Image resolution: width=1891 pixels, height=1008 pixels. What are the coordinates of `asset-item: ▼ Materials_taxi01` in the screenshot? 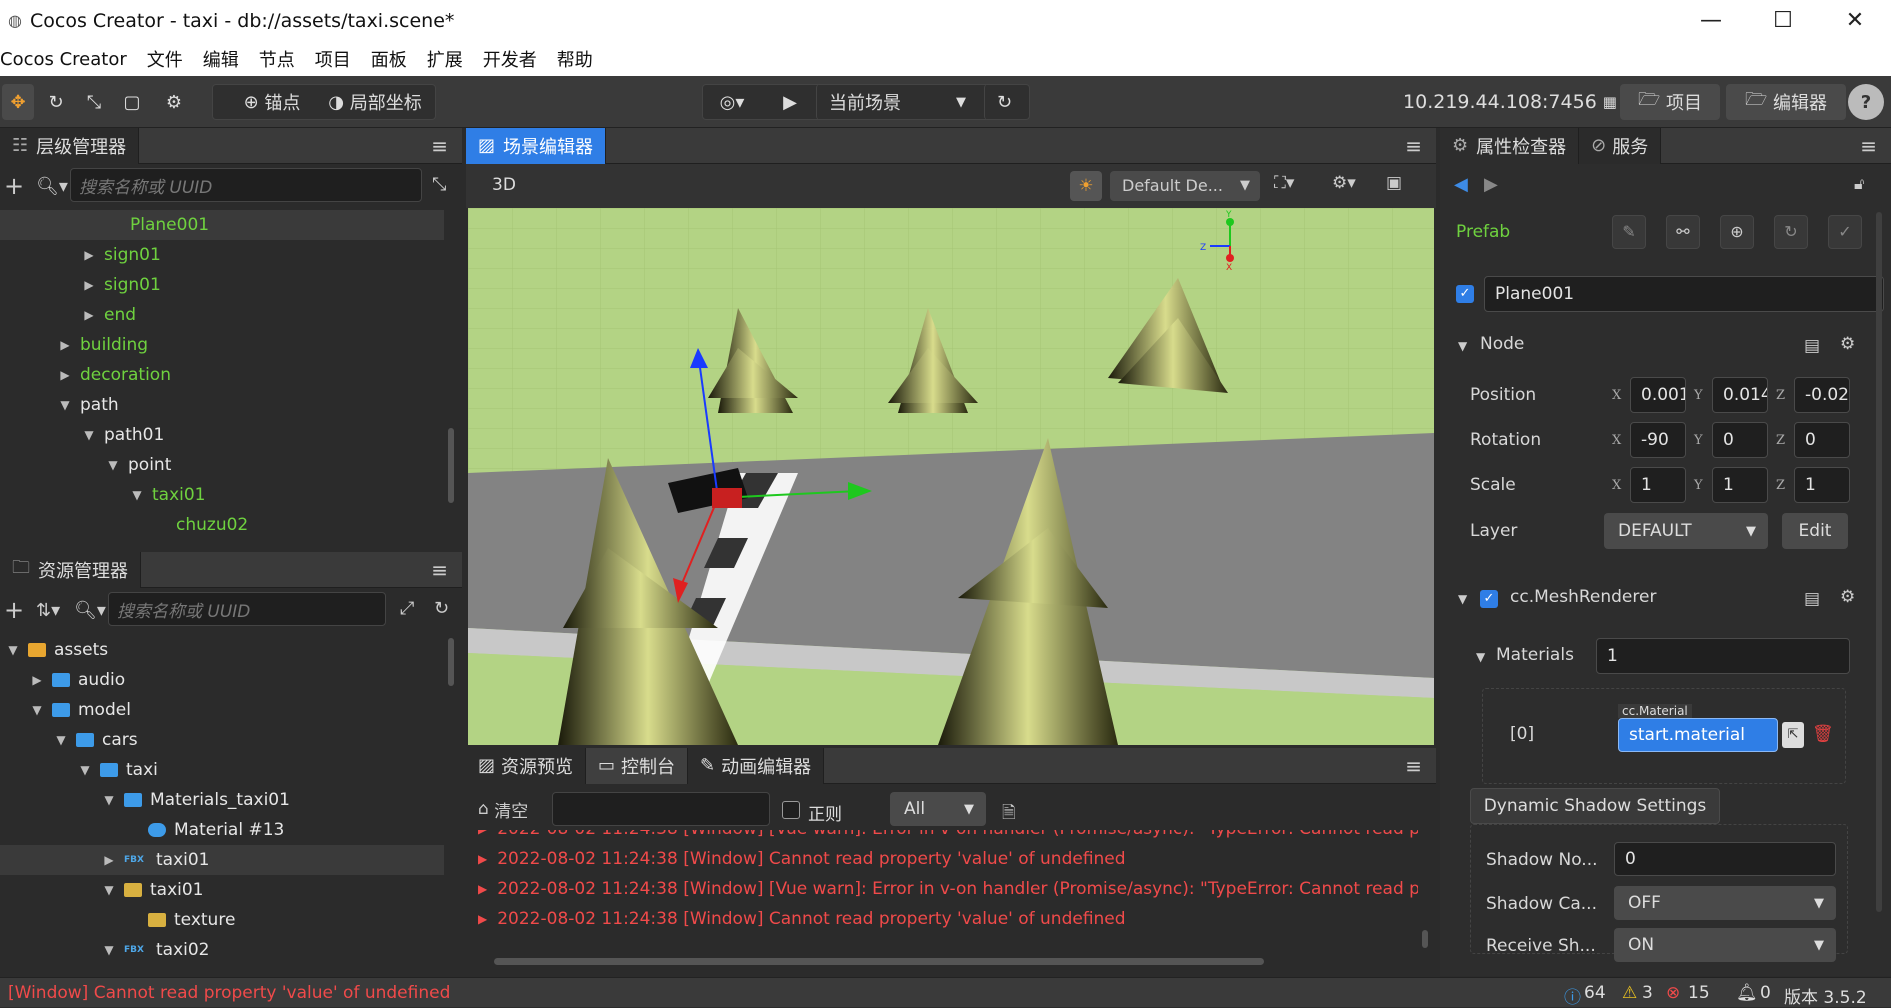 It's located at (222, 800).